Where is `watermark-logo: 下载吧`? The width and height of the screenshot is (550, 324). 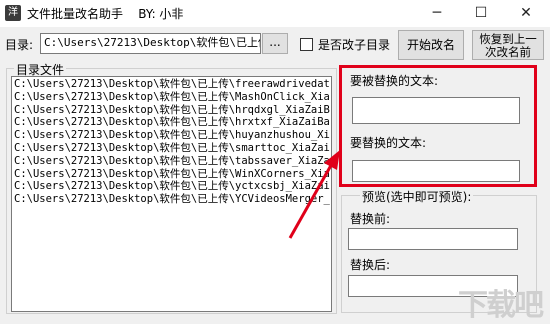
watermark-logo: 下载吧 is located at coordinates (501, 305).